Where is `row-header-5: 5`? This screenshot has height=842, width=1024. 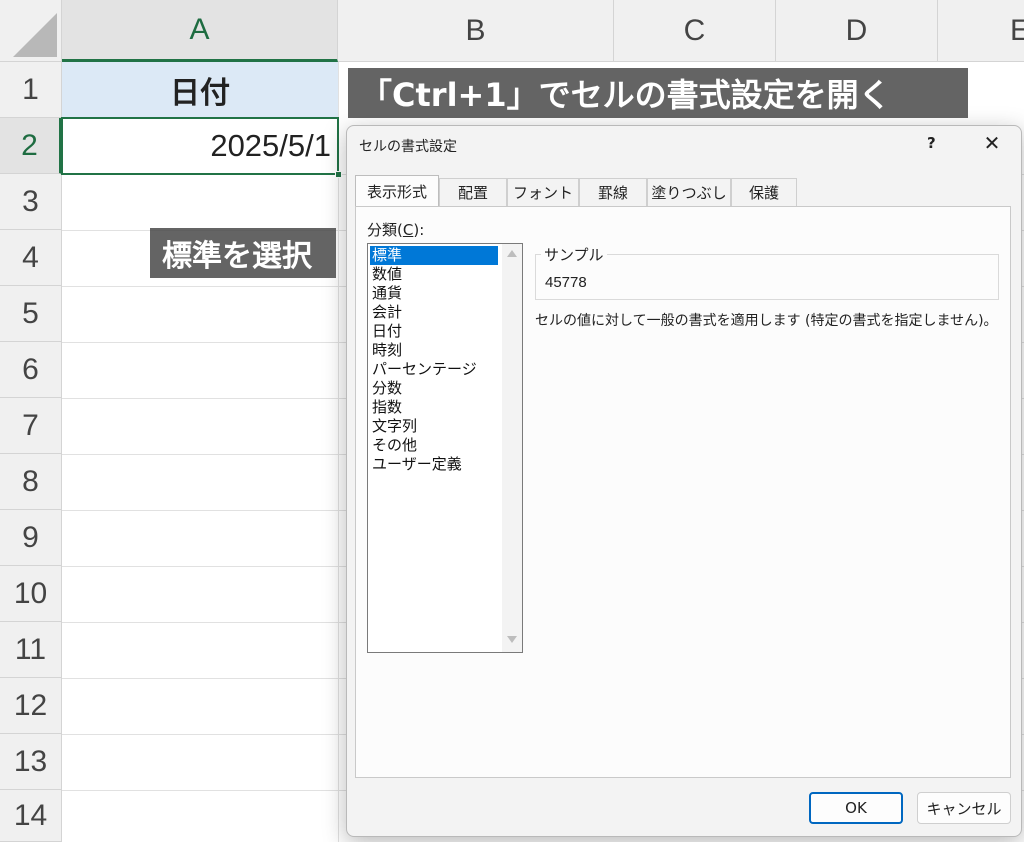 row-header-5: 5 is located at coordinates (31, 314).